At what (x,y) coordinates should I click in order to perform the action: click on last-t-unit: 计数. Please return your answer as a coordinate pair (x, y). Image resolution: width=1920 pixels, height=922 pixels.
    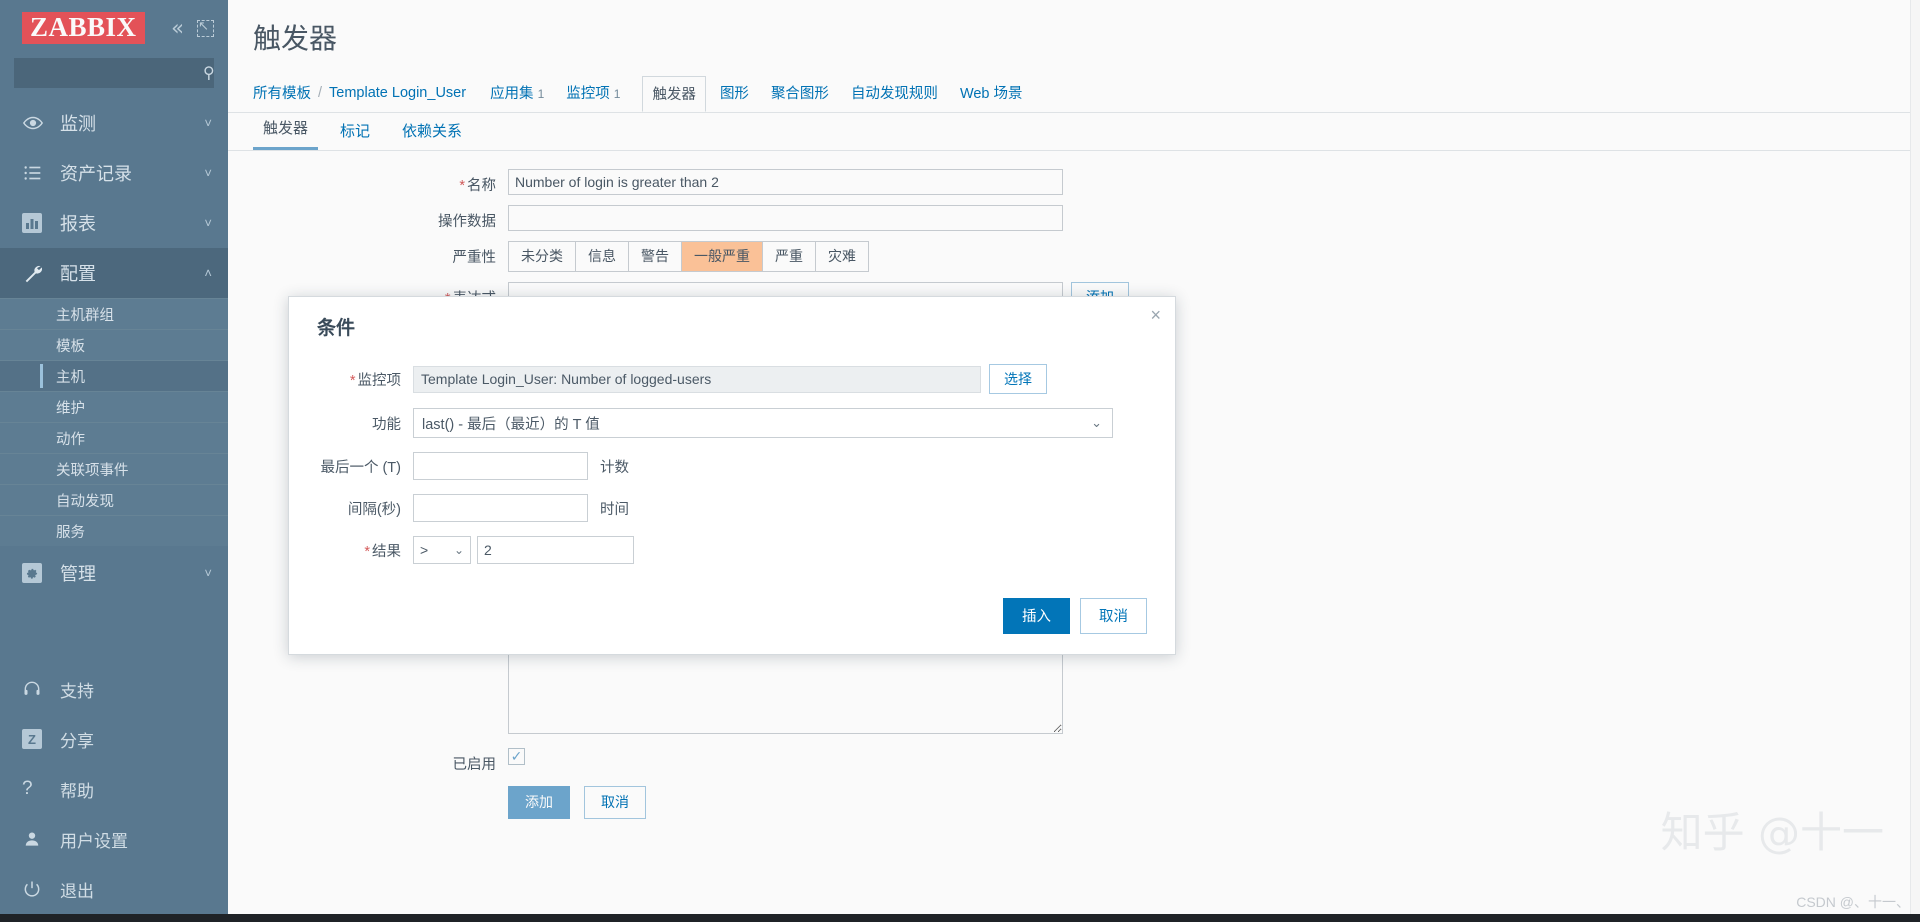
    Looking at the image, I should click on (614, 467).